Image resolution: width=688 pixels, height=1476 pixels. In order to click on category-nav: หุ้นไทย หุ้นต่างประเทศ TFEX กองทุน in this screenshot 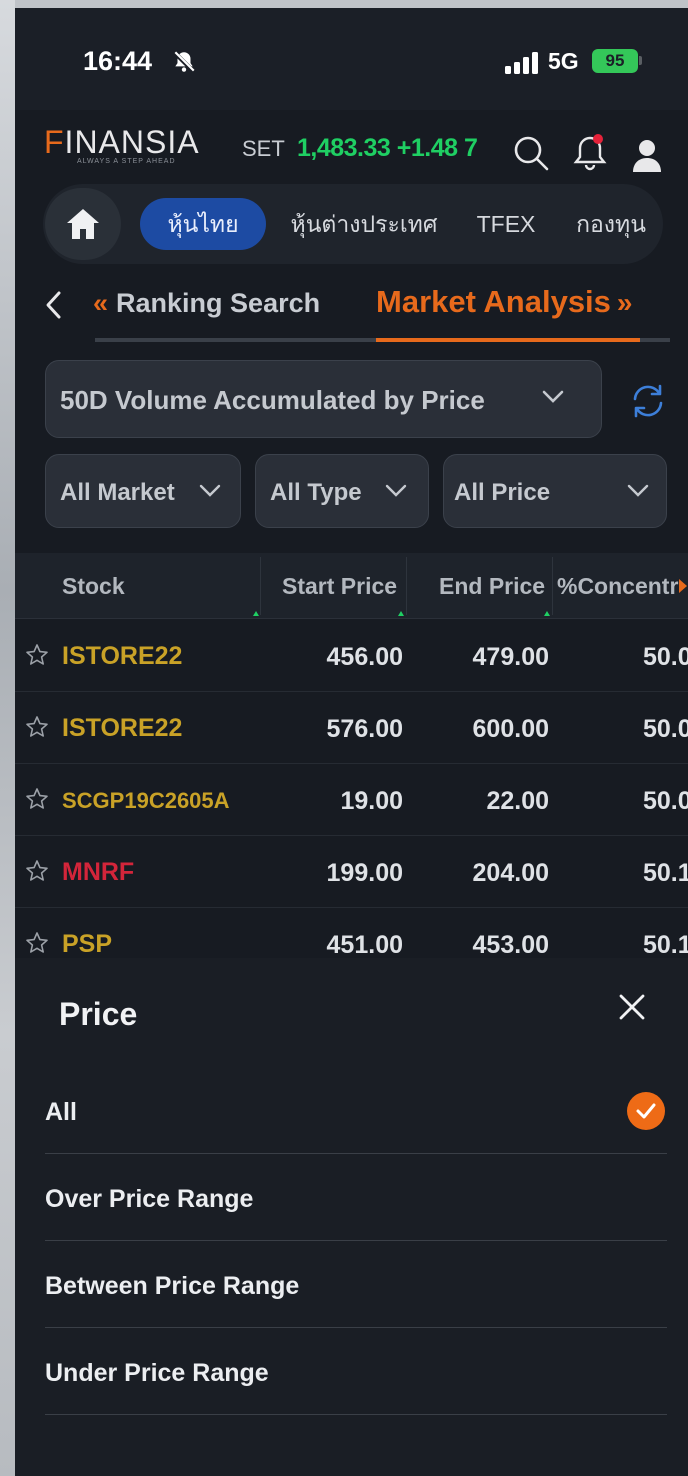, I will do `click(353, 224)`.